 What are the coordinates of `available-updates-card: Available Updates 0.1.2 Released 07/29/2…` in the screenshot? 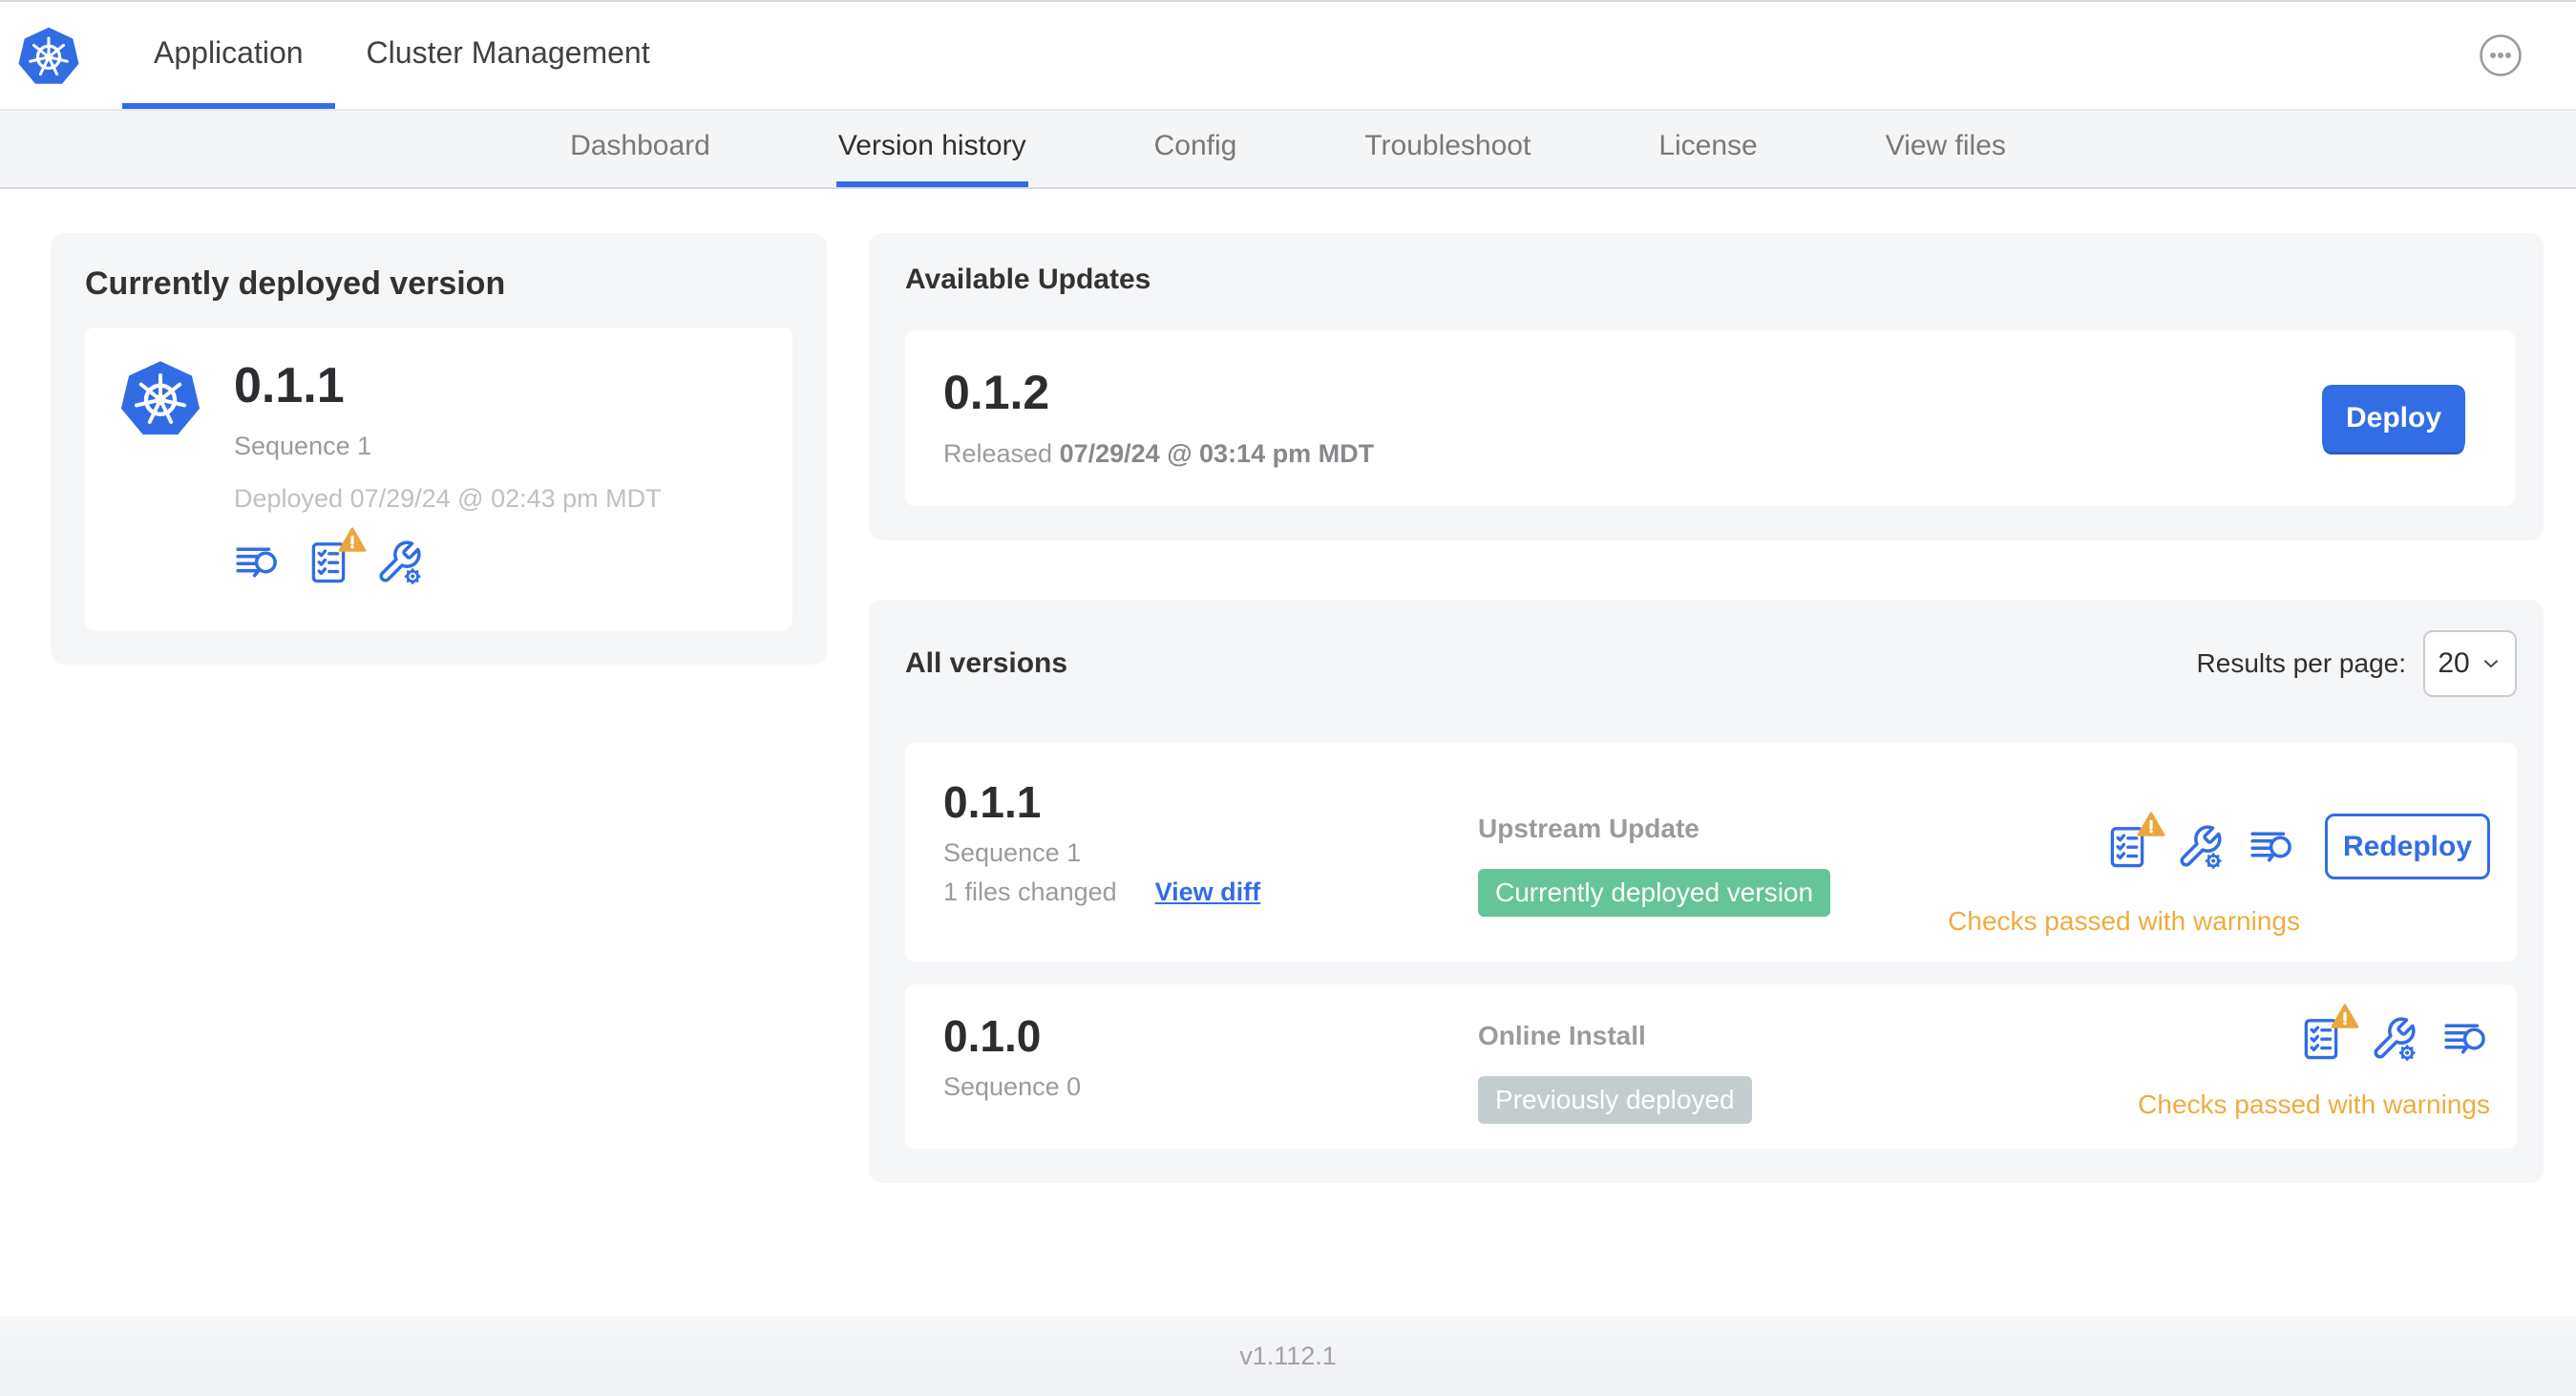 It's located at (1706, 386).